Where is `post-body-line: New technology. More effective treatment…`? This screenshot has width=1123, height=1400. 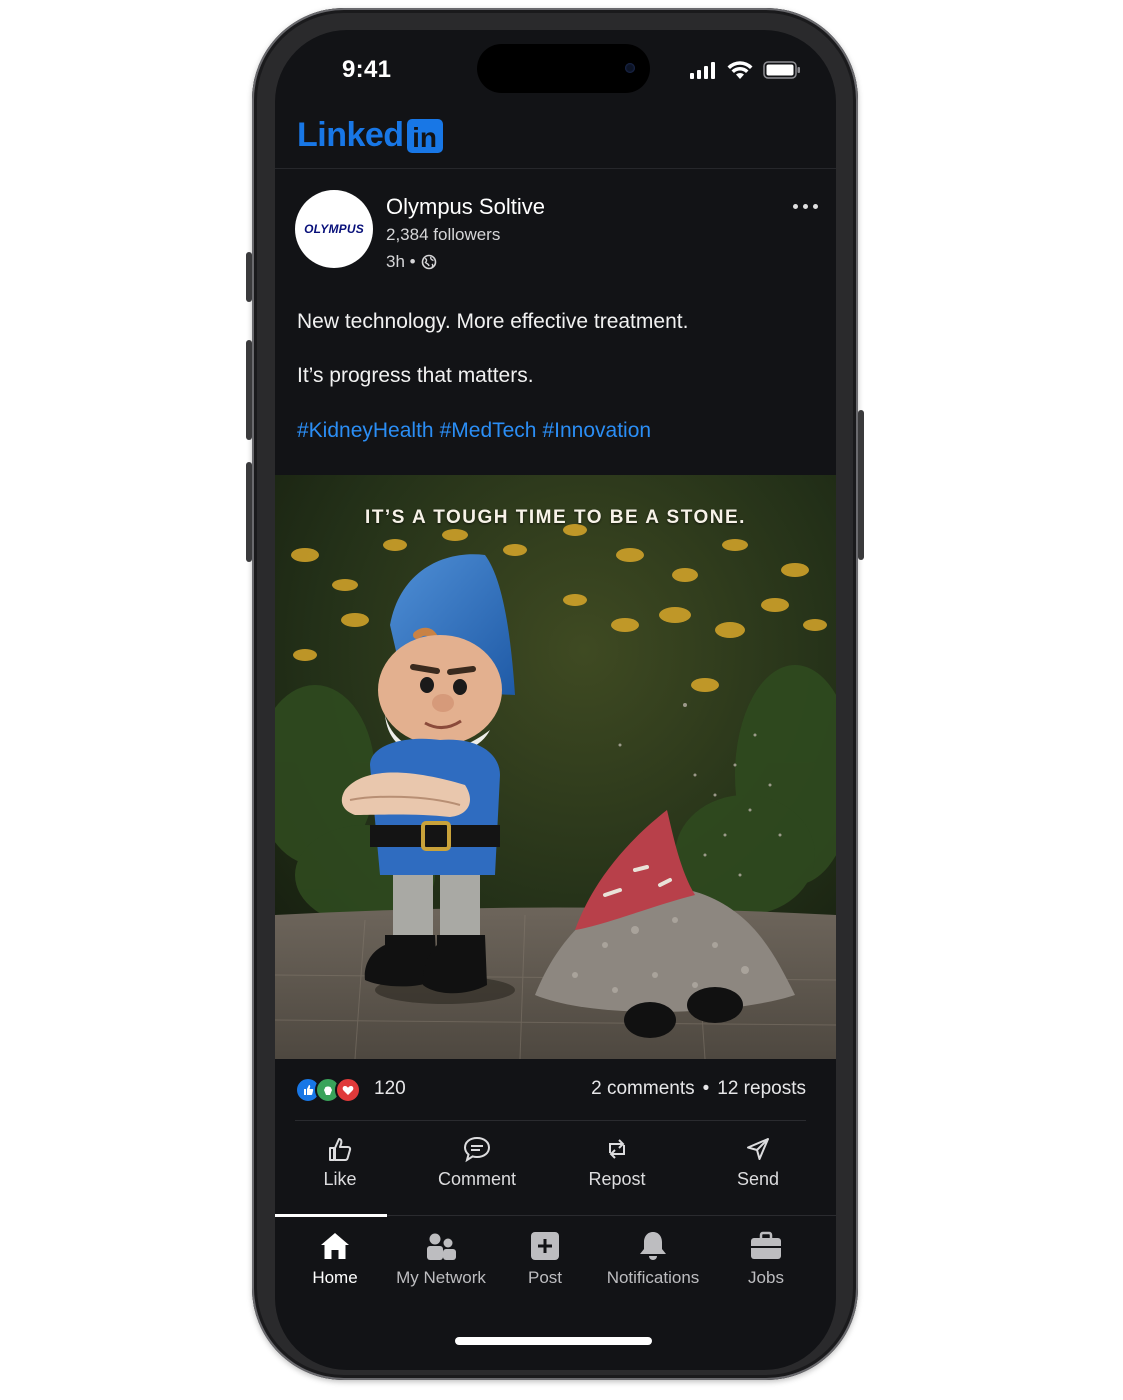 post-body-line: New technology. More effective treatment… is located at coordinates (493, 321).